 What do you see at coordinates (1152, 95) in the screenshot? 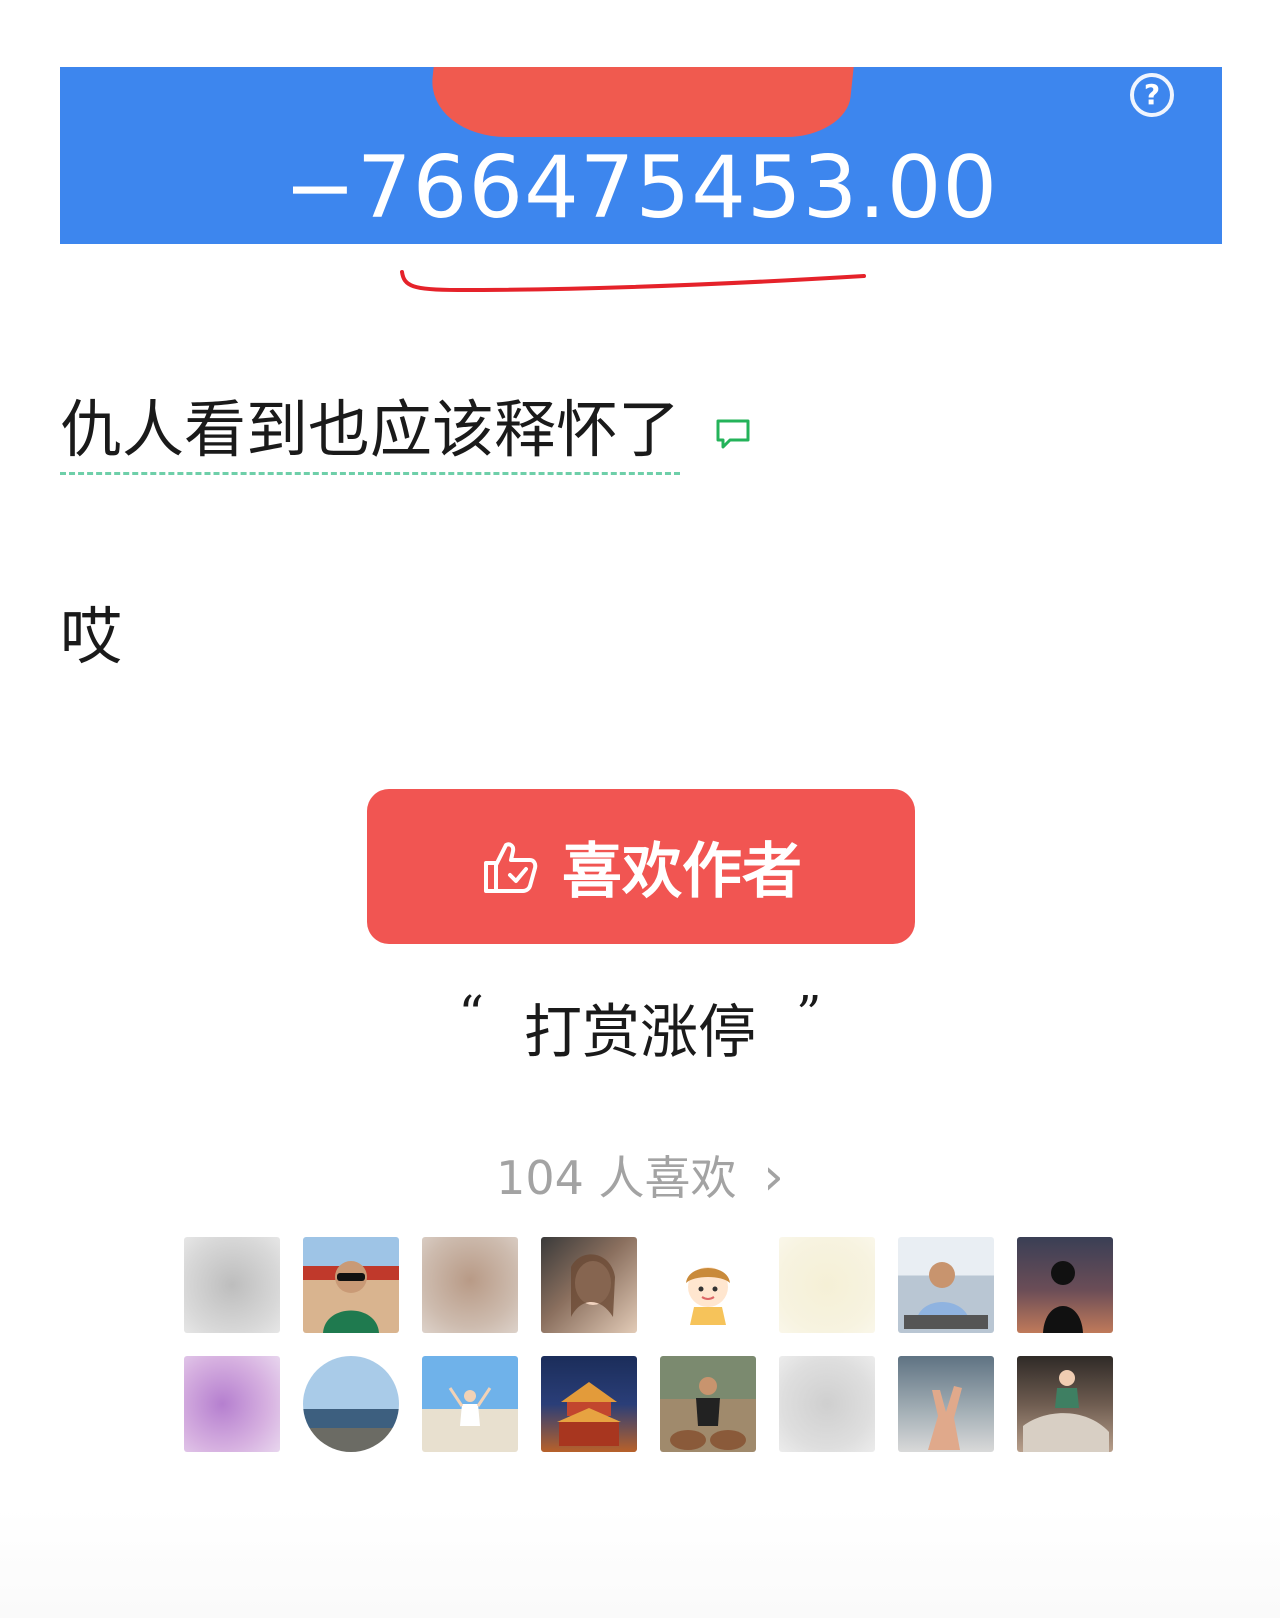
I see `question-circle-icon: ?` at bounding box center [1152, 95].